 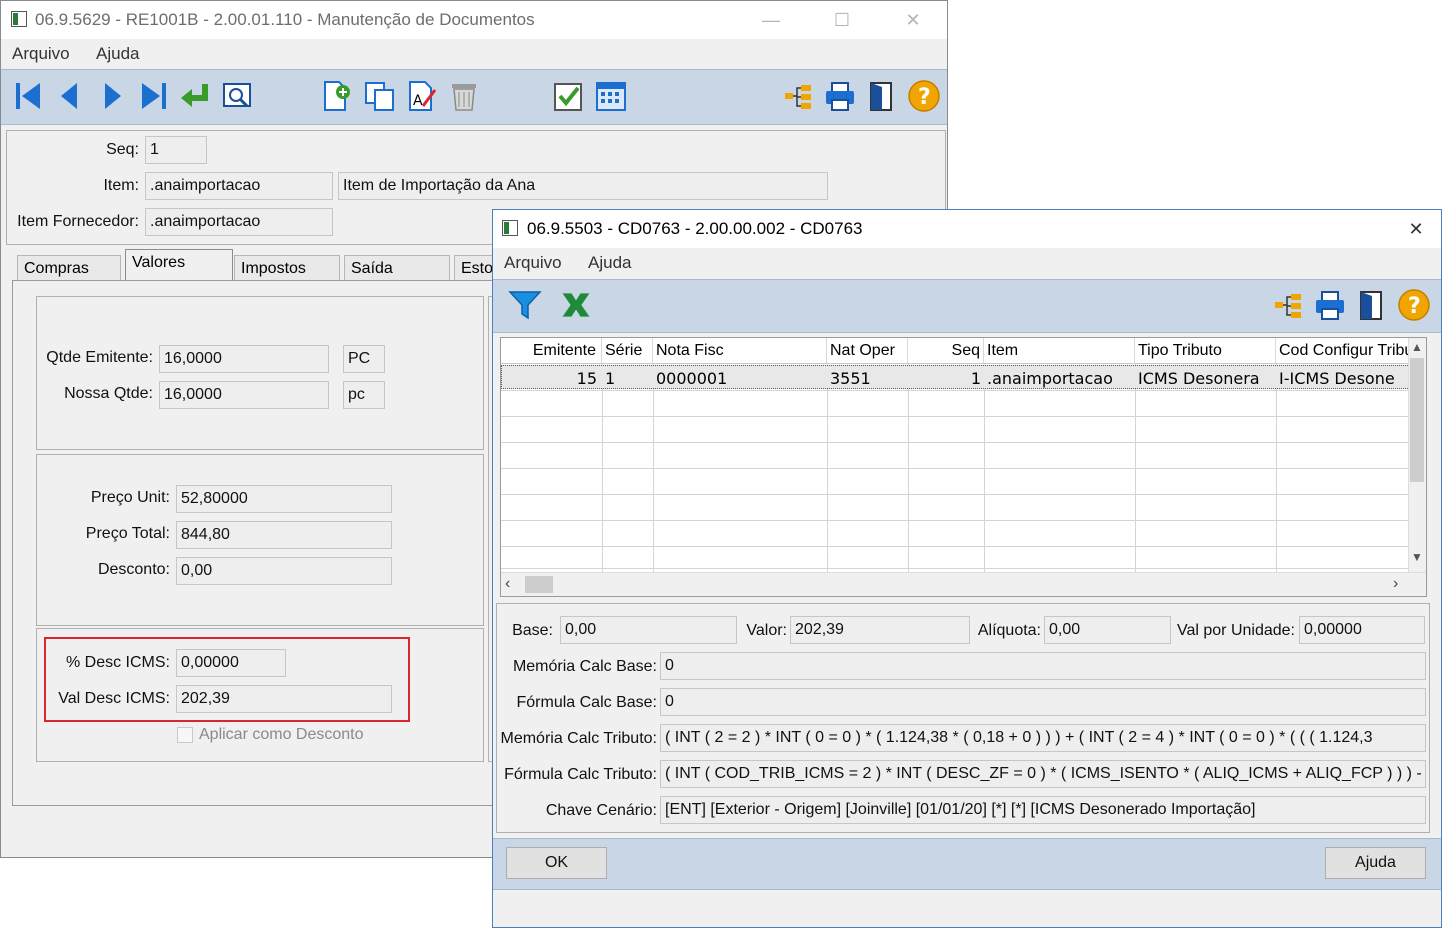 I want to click on val-por-unidade-field: 0,00000, so click(x=1362, y=630).